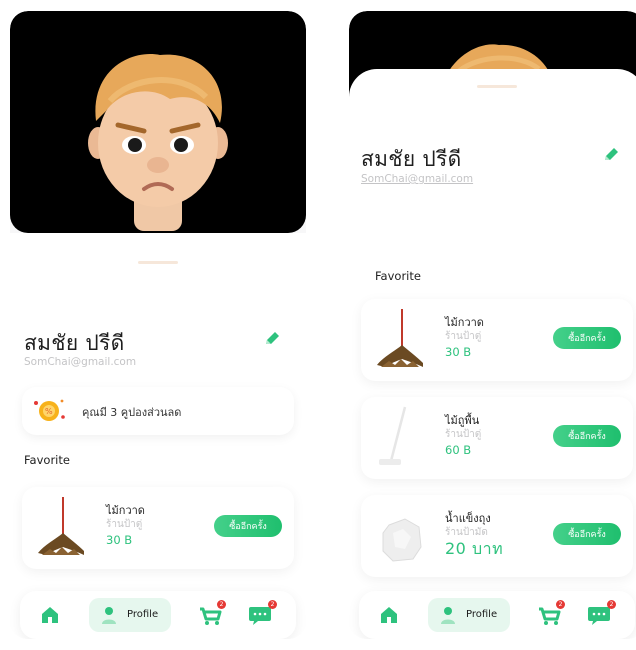 Image resolution: width=636 pixels, height=650 pixels. Describe the element at coordinates (411, 159) in the screenshot. I see `profile-name: สมชัย ปรีดี` at that location.